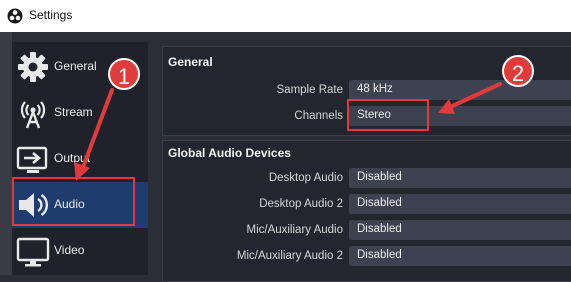 Image resolution: width=571 pixels, height=282 pixels. What do you see at coordinates (124, 74) in the screenshot?
I see `step-1-badge: 1` at bounding box center [124, 74].